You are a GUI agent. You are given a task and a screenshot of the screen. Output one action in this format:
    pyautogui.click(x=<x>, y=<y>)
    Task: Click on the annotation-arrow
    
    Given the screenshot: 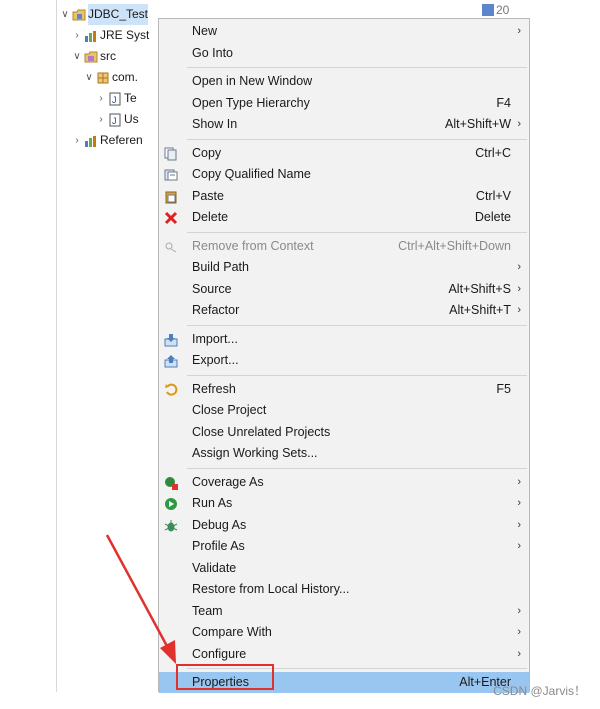 What is the action you would take?
    pyautogui.click(x=140, y=599)
    